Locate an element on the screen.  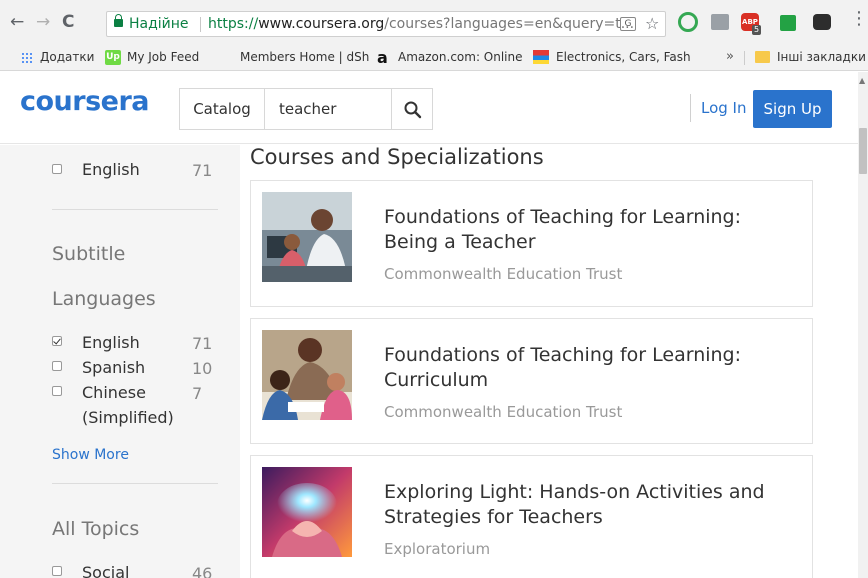
ecommerce-icon is located at coordinates (541, 57).